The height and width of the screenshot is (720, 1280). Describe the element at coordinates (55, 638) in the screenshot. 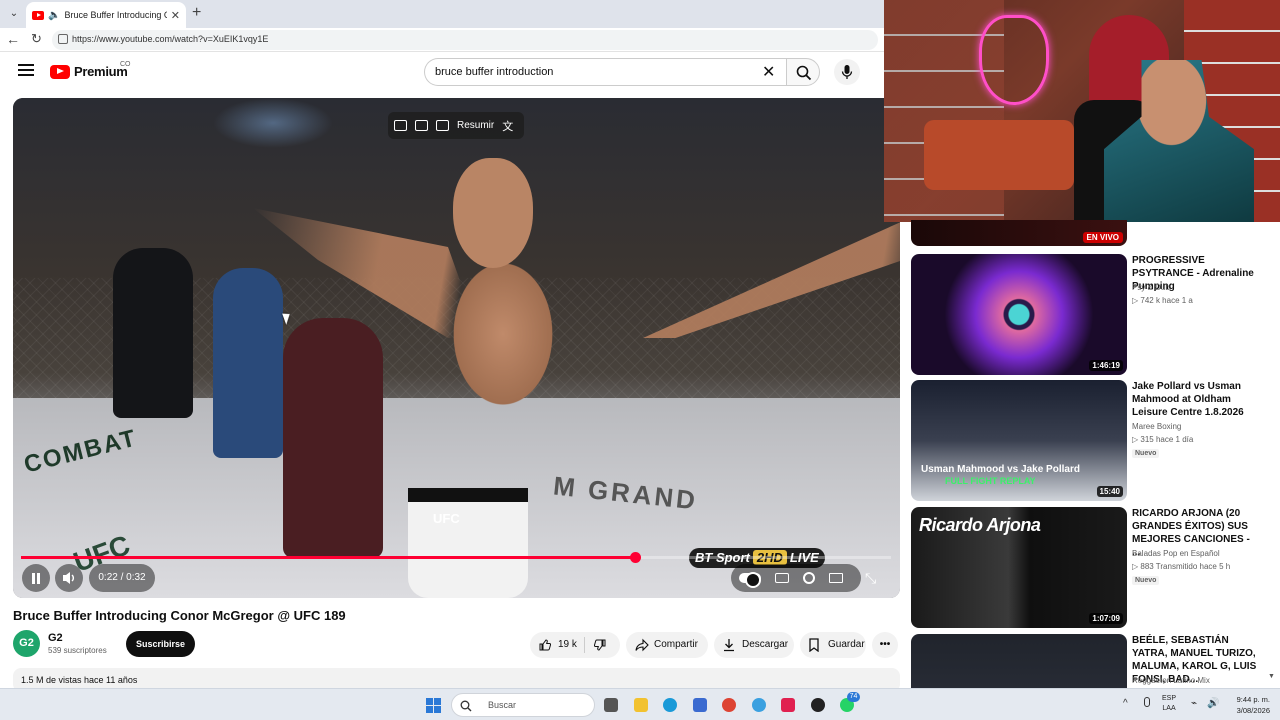

I see `channel-name: G2` at that location.